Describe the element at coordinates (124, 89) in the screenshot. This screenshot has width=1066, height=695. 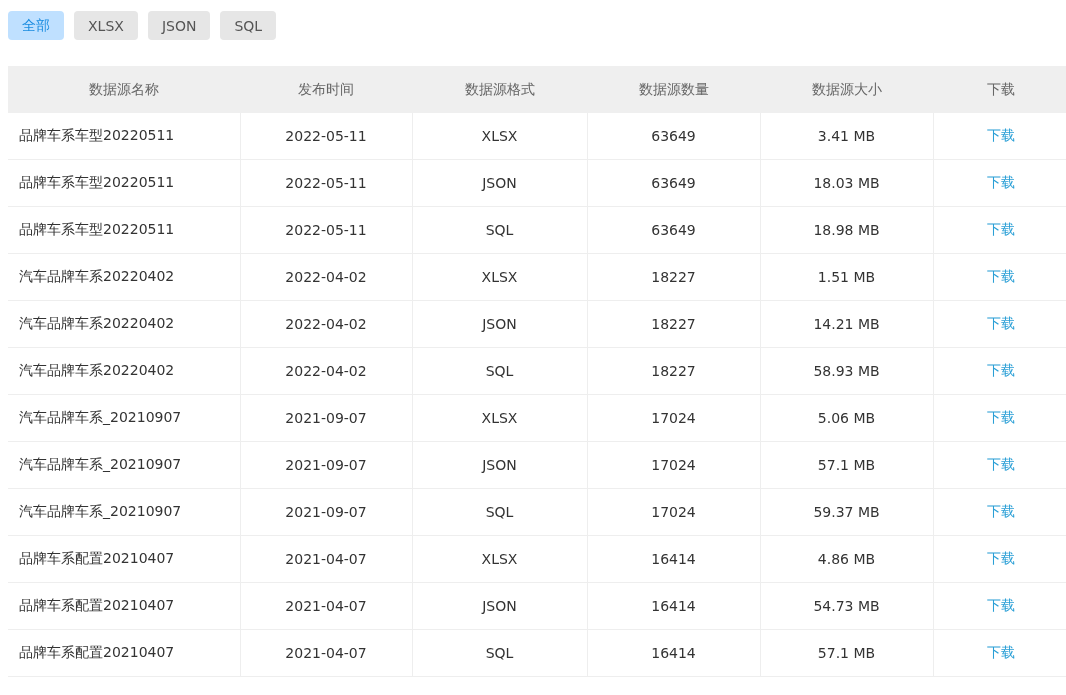
I see `column-header: 数据源名称` at that location.